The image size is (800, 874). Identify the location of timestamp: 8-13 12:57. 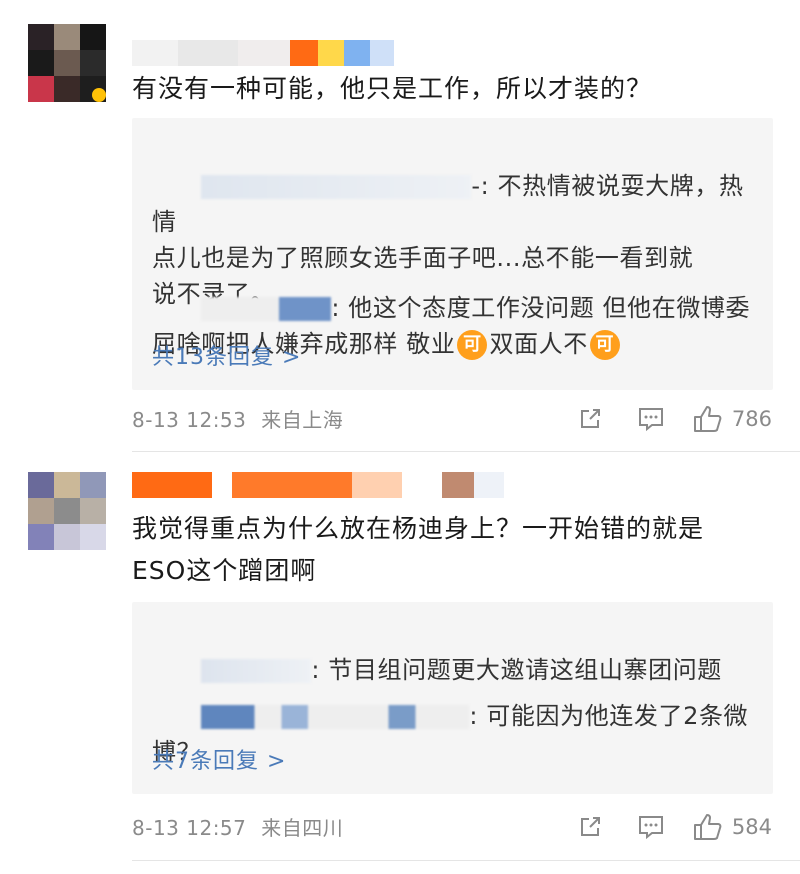
(189, 828).